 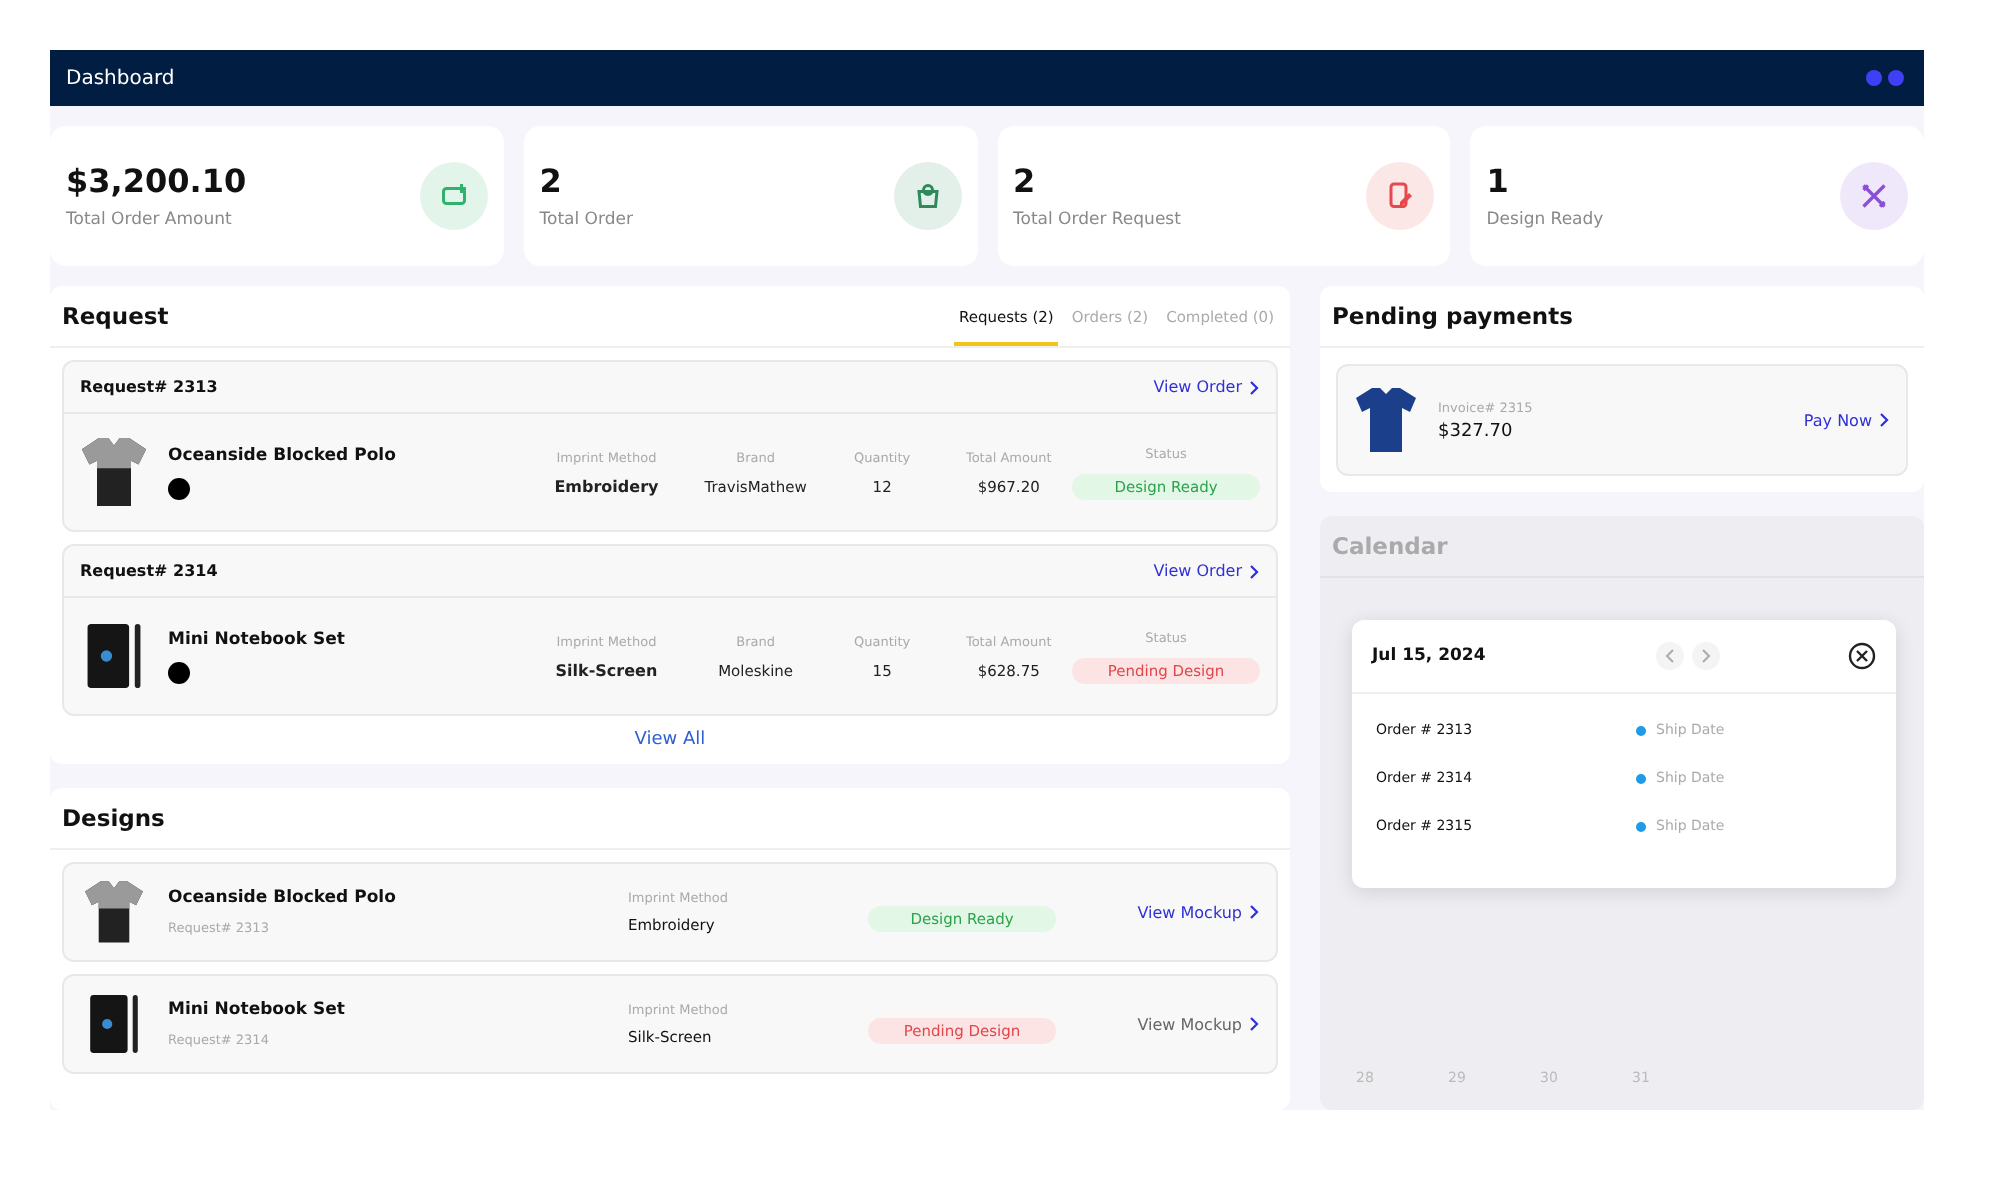 What do you see at coordinates (1097, 220) in the screenshot?
I see `stat-label: Total Order Request` at bounding box center [1097, 220].